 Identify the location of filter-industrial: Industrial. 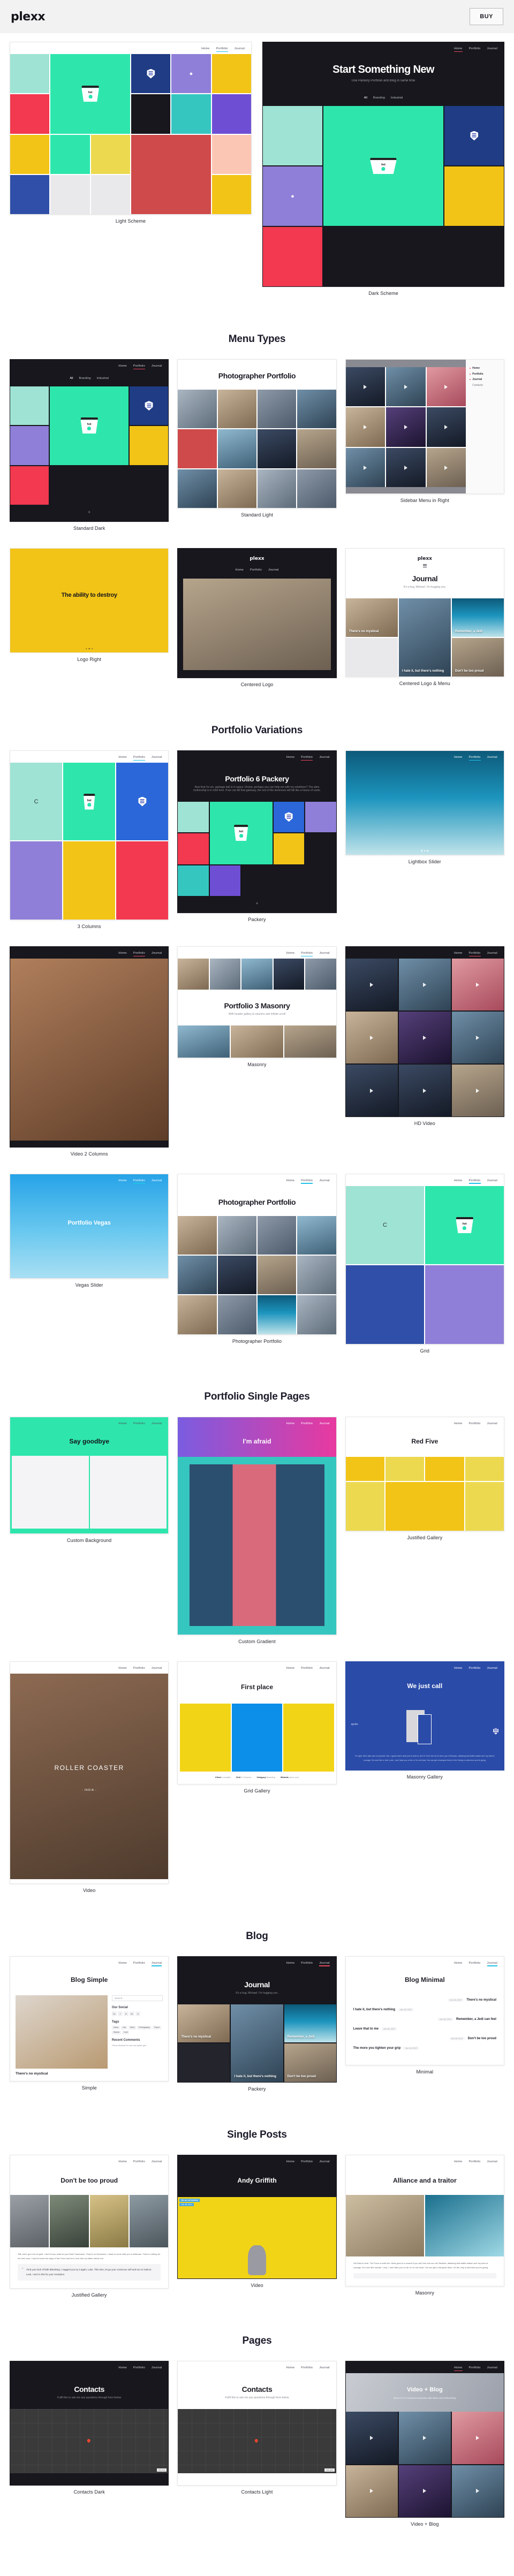
(397, 98).